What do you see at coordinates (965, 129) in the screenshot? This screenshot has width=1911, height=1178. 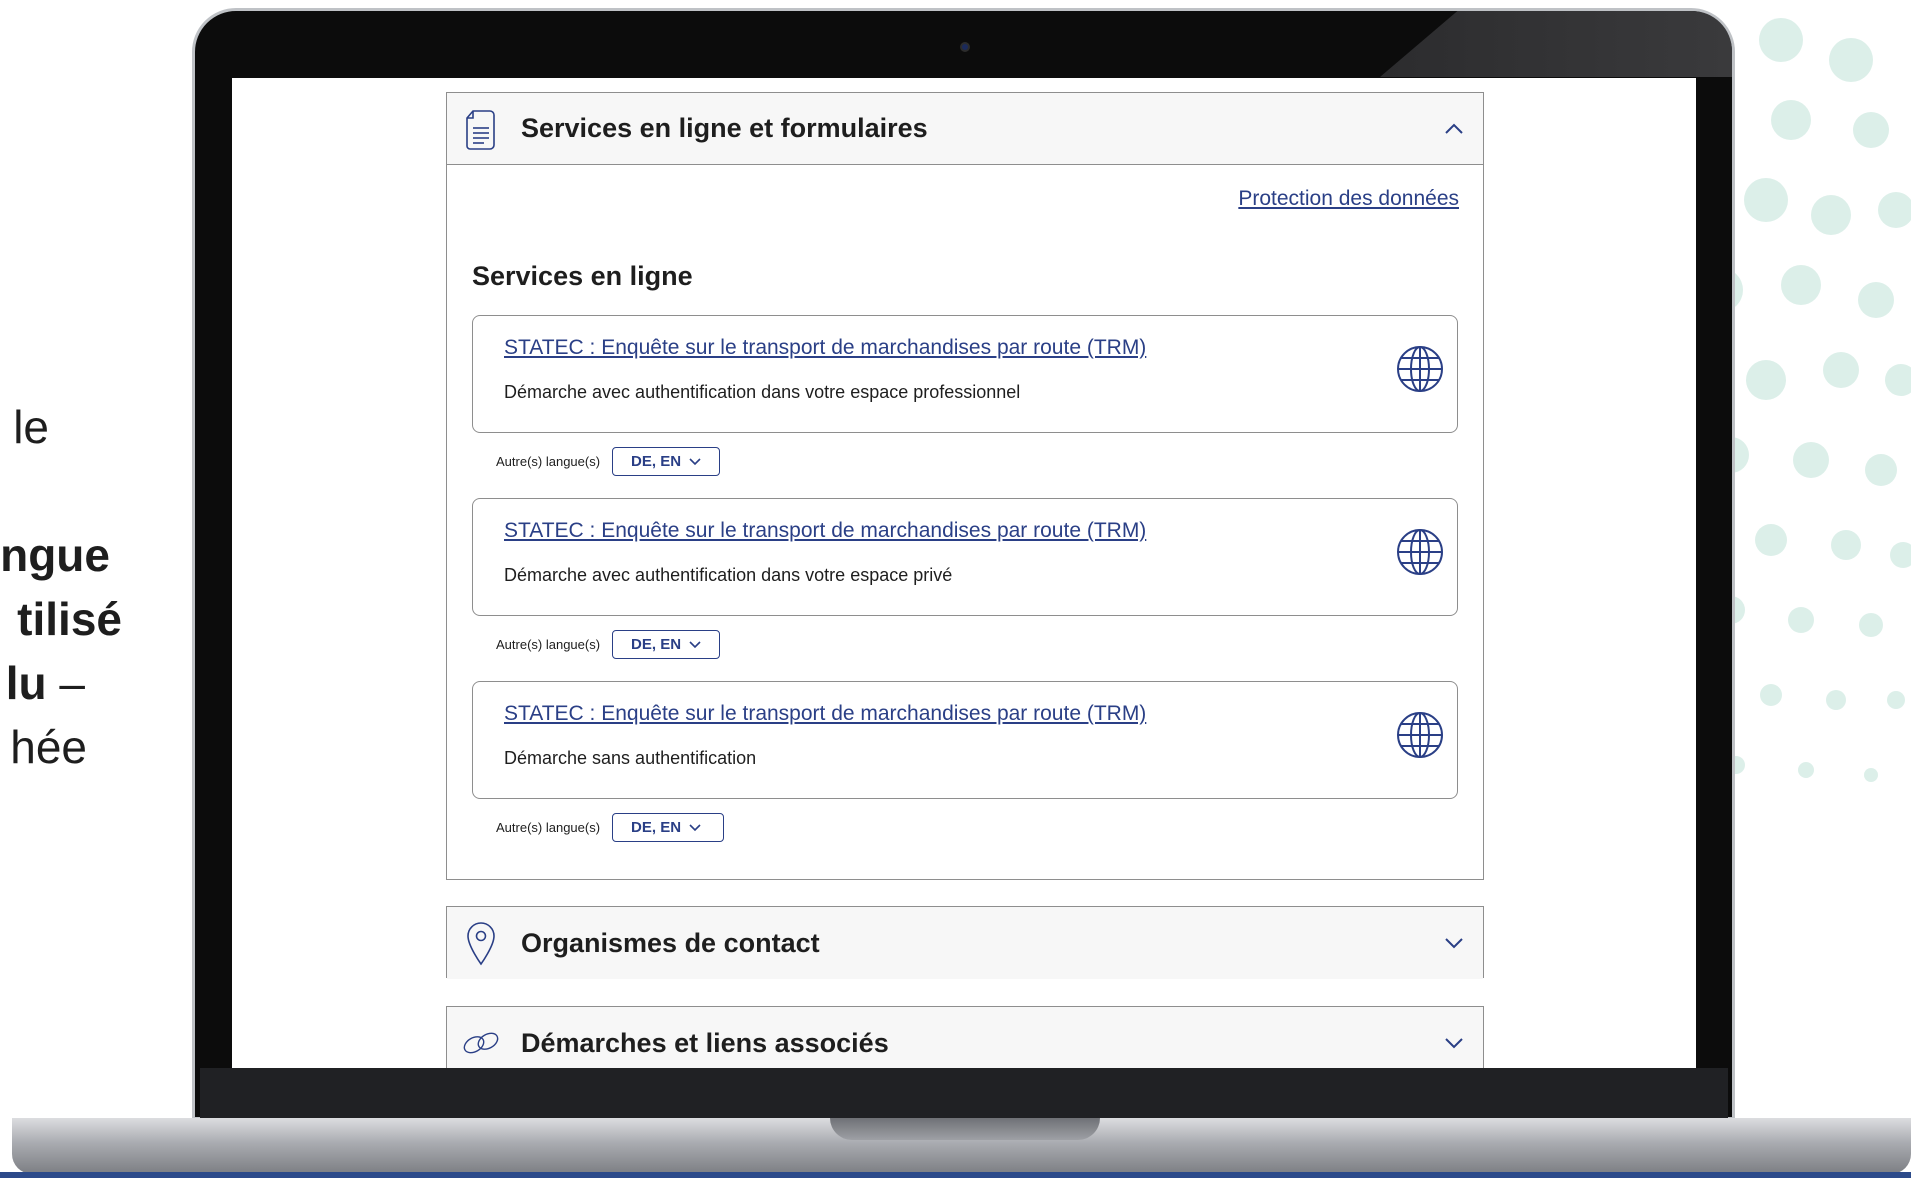 I see `accordion-header-services: Services en ligne et formulaires` at bounding box center [965, 129].